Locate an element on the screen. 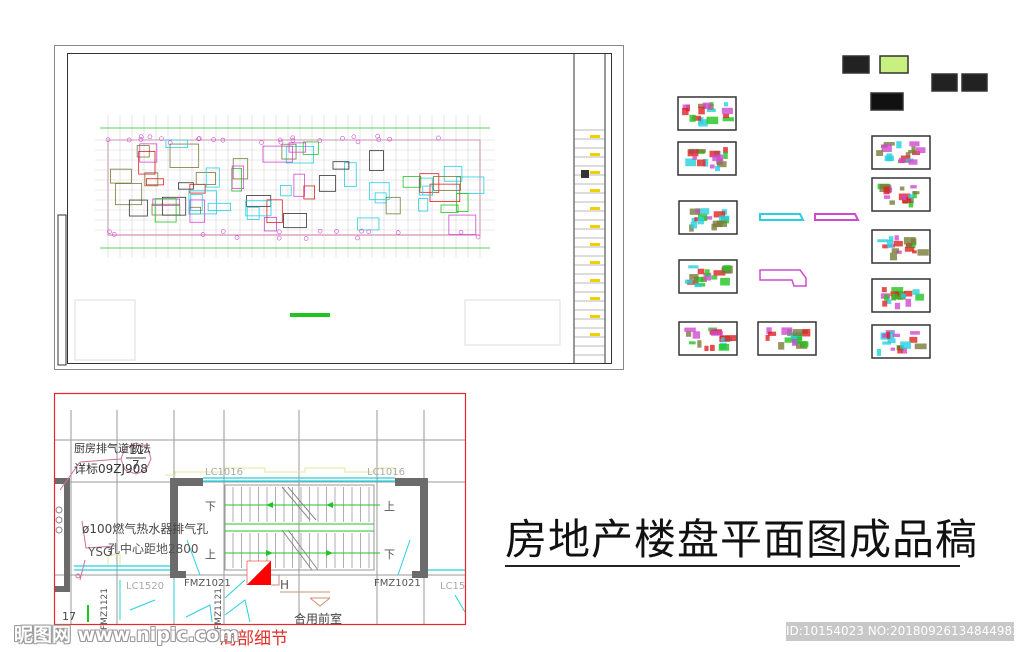  label-stair-down-2: 下 is located at coordinates (389, 554).